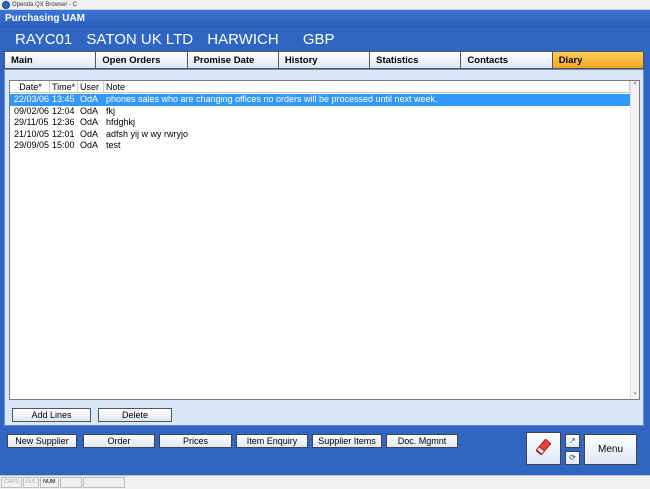  Describe the element at coordinates (6, 5) in the screenshot. I see `browser-app-icon` at that location.